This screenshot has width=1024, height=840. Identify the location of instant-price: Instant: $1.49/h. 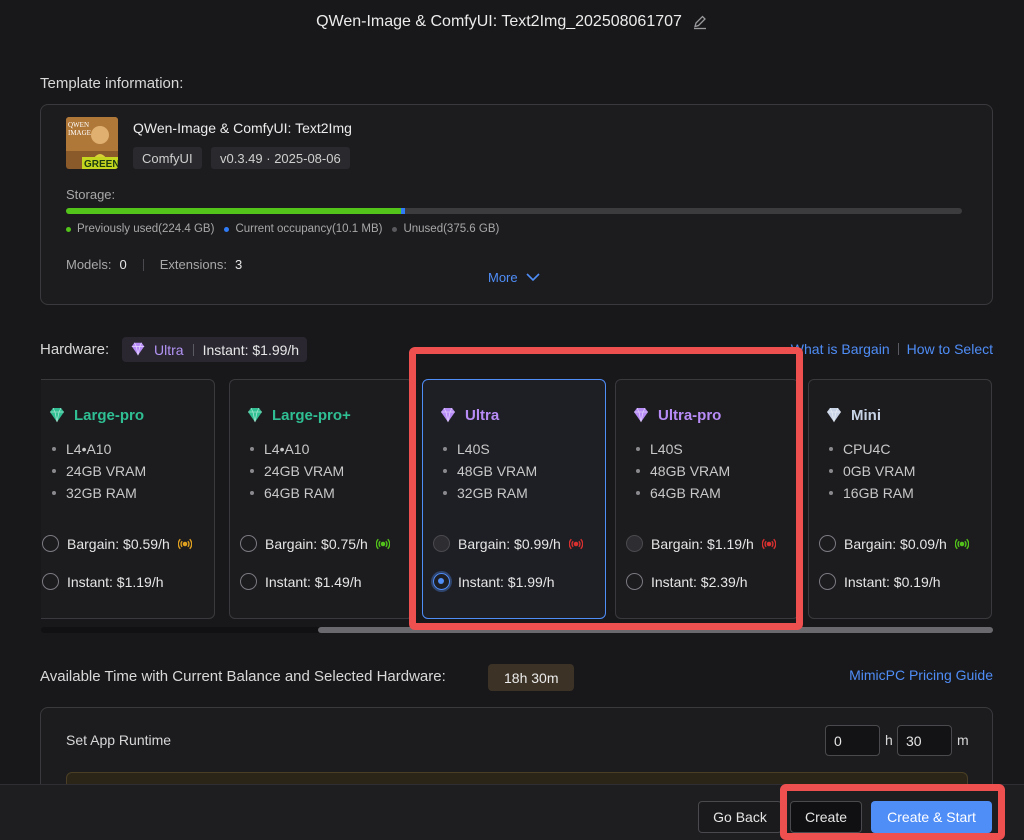
(313, 581).